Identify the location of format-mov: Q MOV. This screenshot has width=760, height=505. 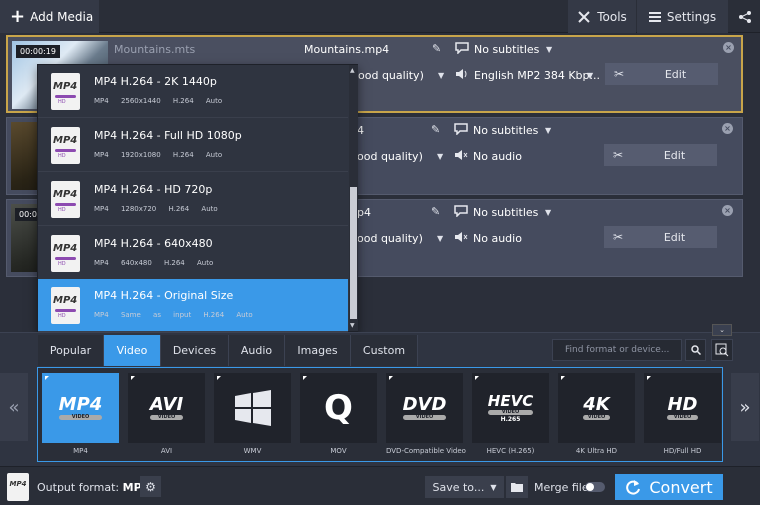
(338, 416).